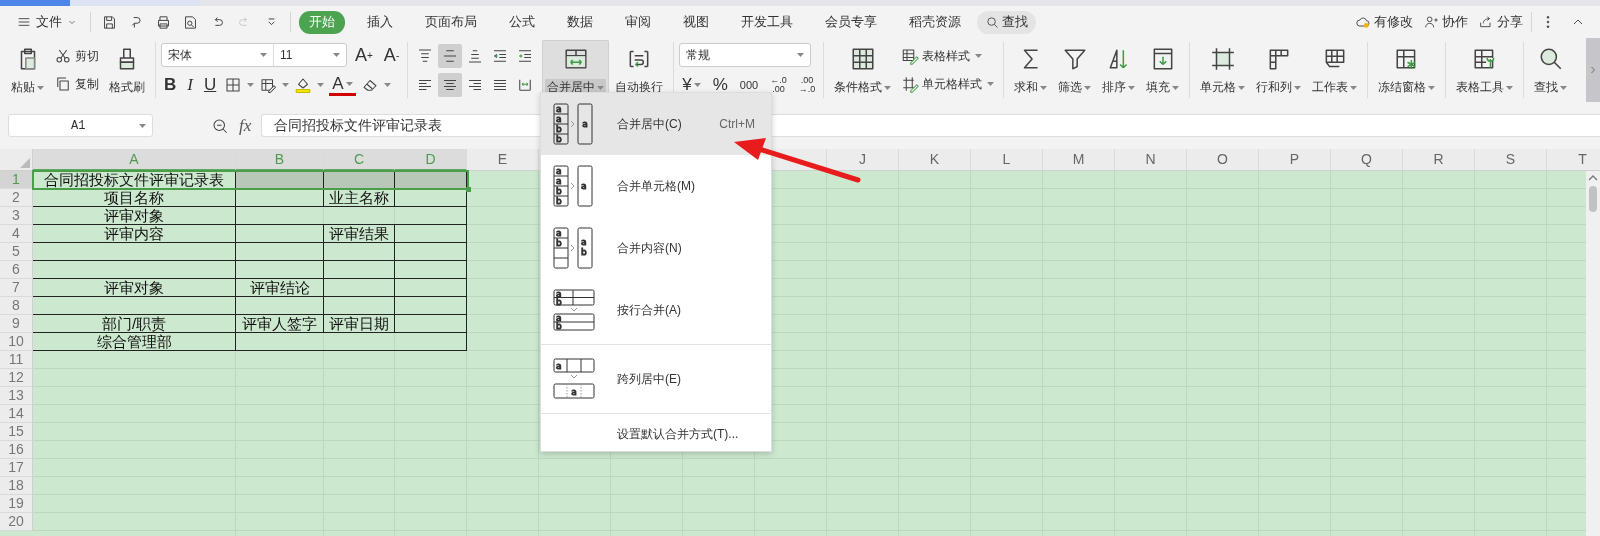  What do you see at coordinates (522, 22) in the screenshot?
I see `ribbon-tab: 公式` at bounding box center [522, 22].